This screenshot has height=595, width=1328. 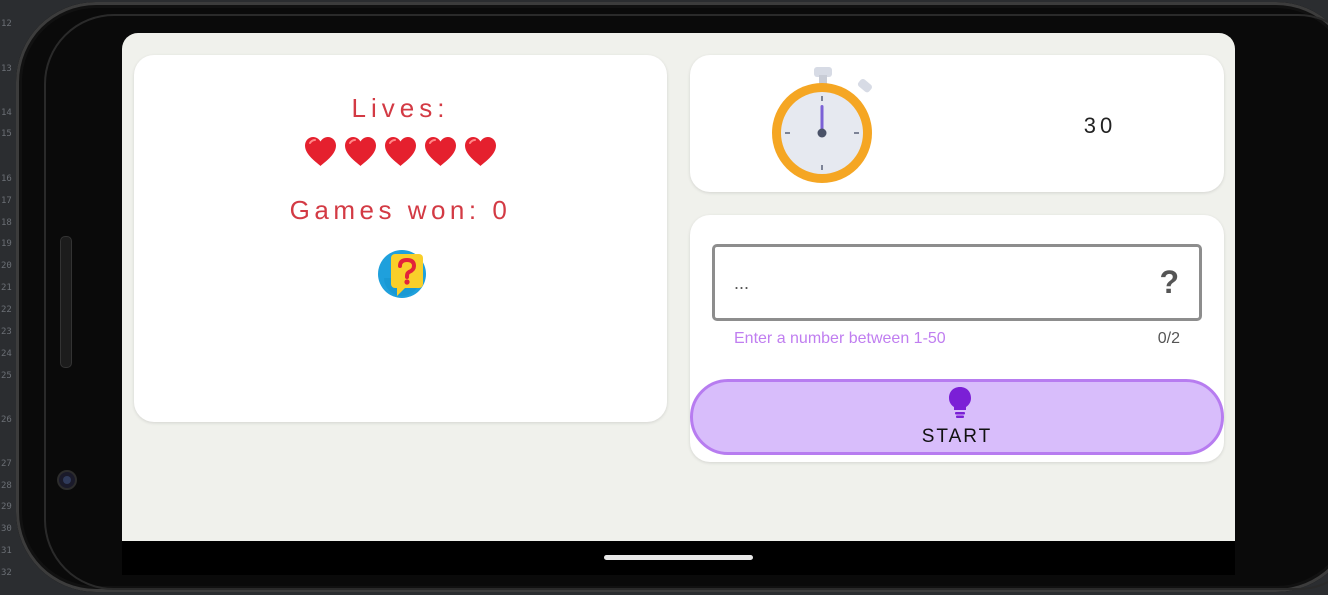 I want to click on lives-title: Lives:, so click(x=400, y=108).